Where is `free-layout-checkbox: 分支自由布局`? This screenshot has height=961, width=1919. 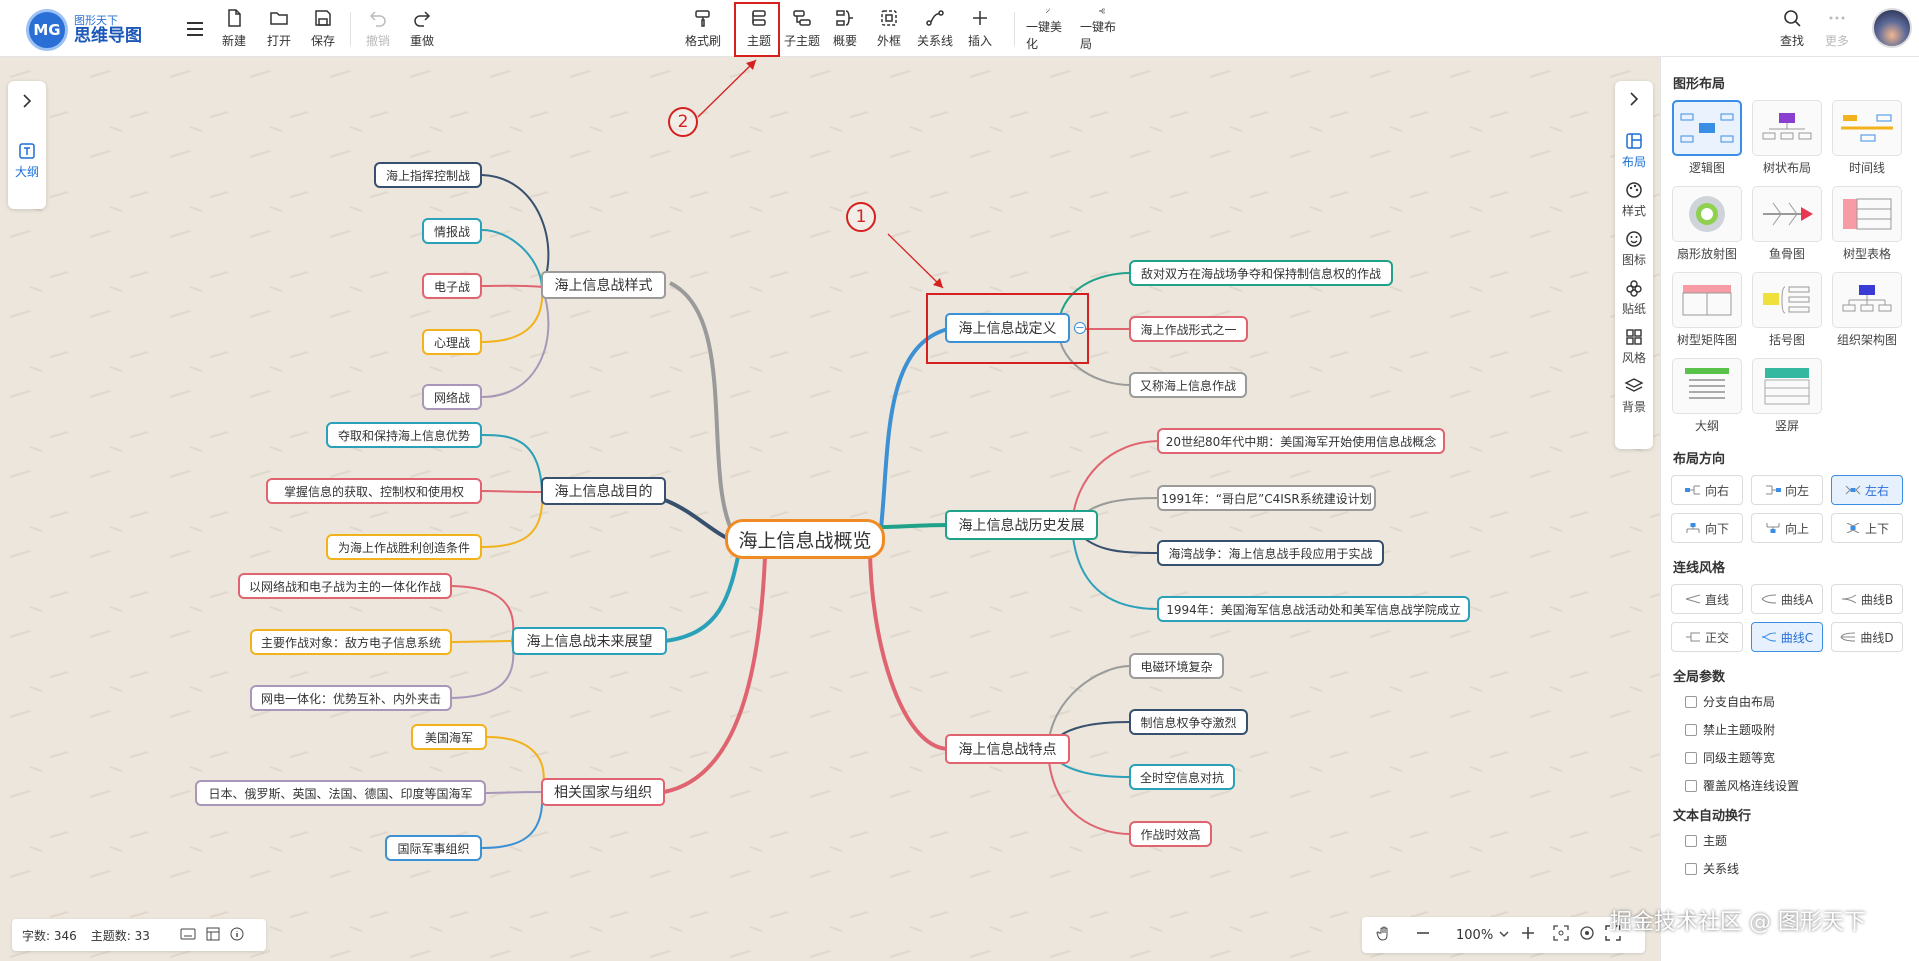 free-layout-checkbox: 分支自由布局 is located at coordinates (1797, 701).